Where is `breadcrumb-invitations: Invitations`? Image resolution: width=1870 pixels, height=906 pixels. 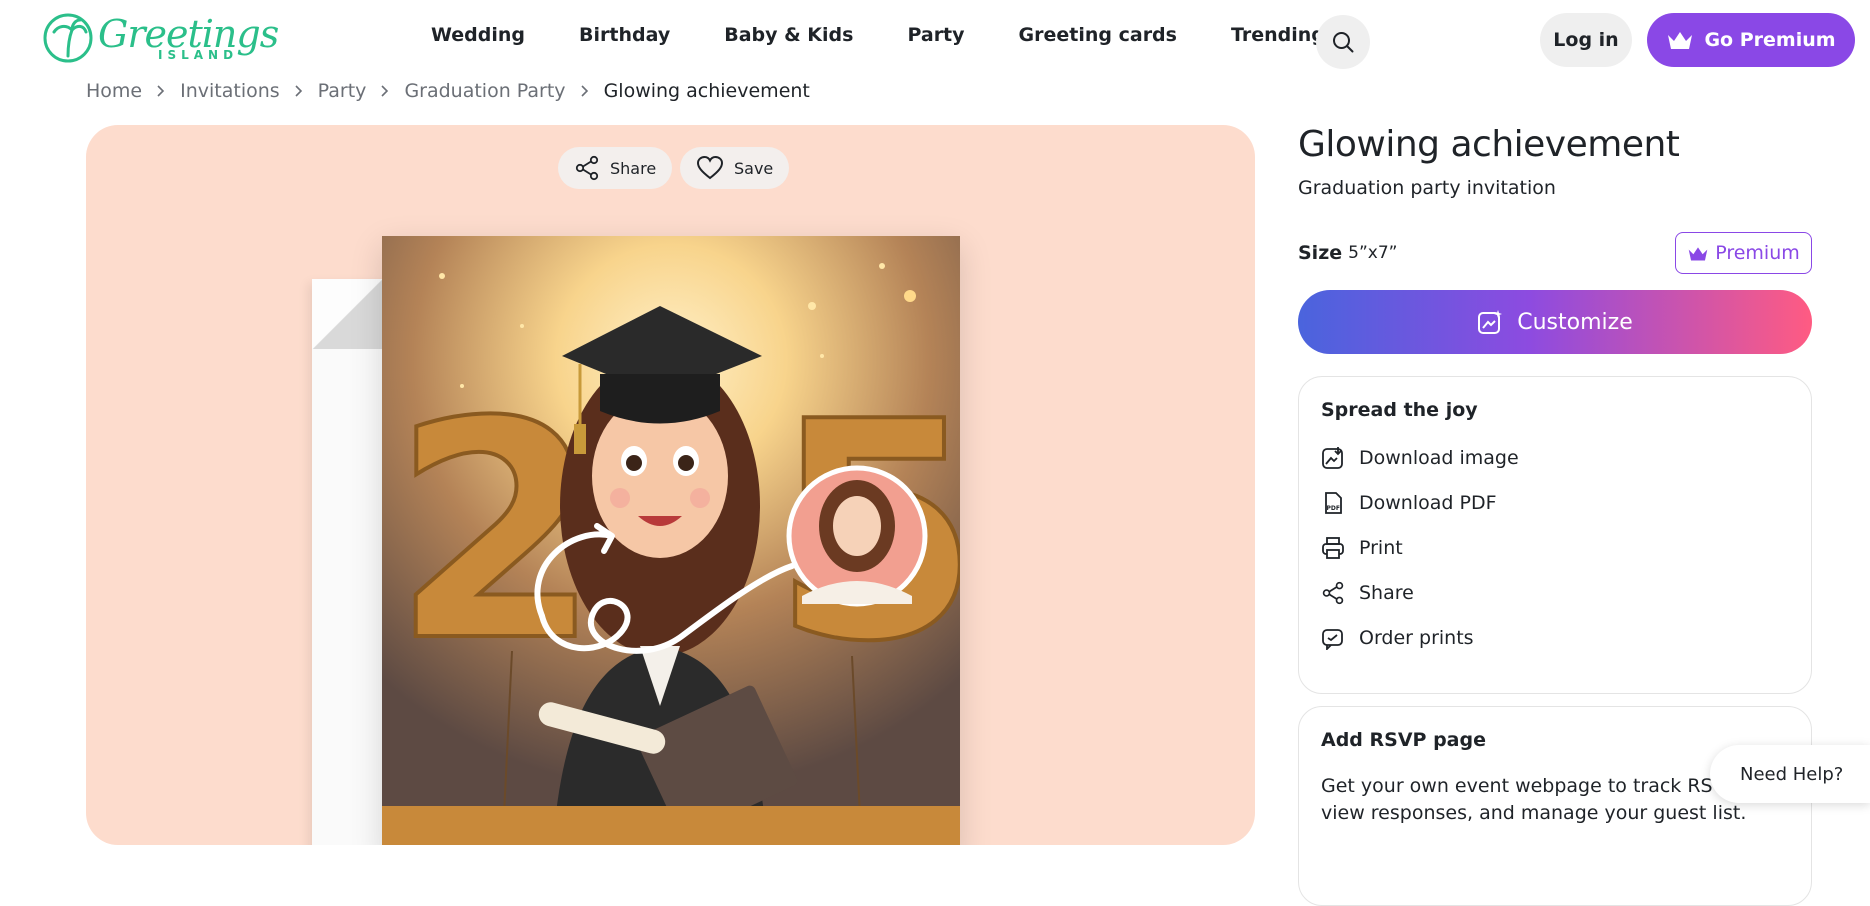 breadcrumb-invitations: Invitations is located at coordinates (230, 91).